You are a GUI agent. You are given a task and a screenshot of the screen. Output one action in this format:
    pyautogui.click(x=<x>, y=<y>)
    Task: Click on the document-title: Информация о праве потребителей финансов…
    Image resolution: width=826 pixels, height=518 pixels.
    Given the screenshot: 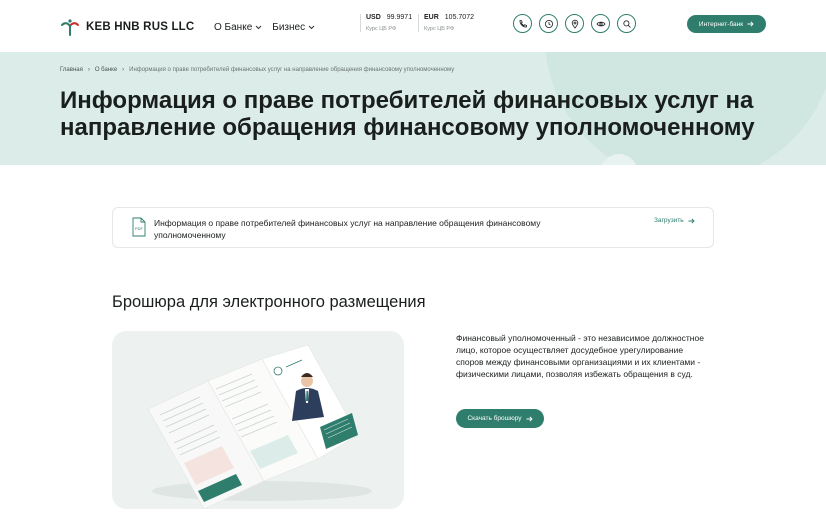 What is the action you would take?
    pyautogui.click(x=347, y=229)
    